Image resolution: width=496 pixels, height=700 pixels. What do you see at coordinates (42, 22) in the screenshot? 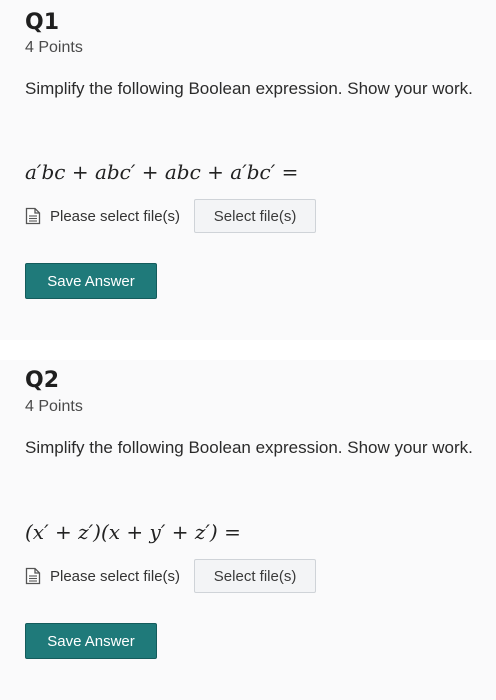
I see `question-title: Q1` at bounding box center [42, 22].